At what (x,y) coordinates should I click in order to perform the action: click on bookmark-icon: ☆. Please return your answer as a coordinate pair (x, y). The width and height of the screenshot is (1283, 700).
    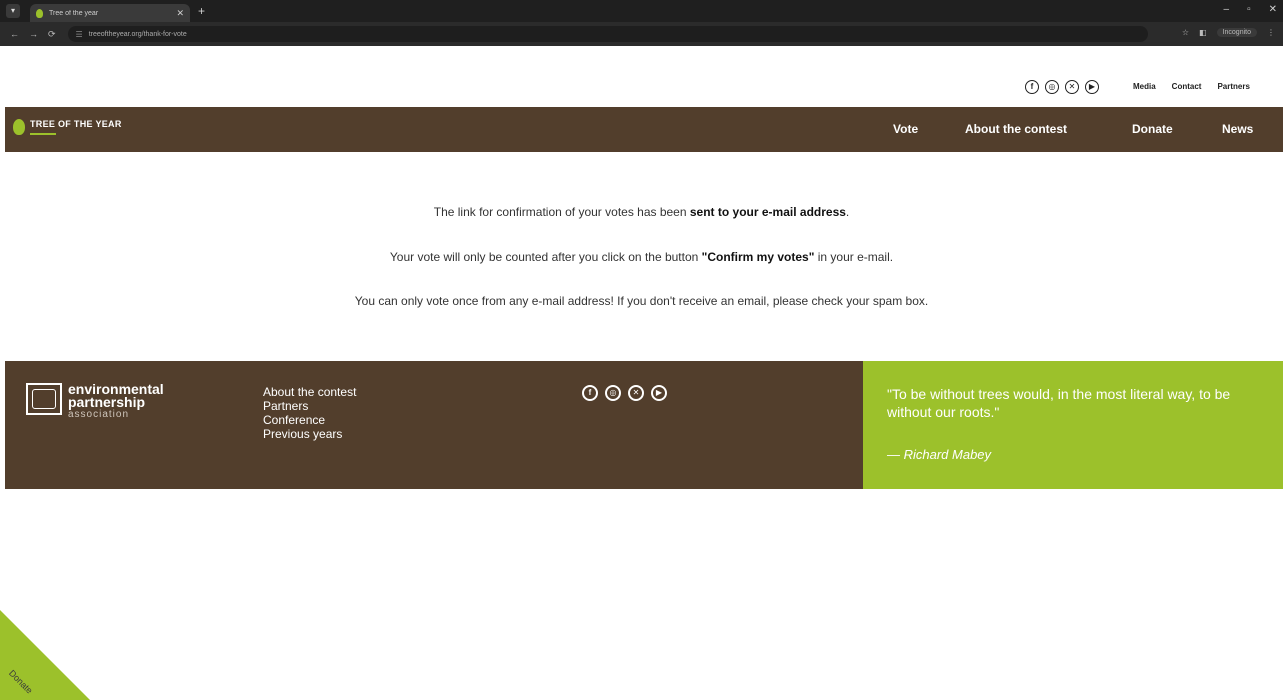
    Looking at the image, I should click on (1185, 32).